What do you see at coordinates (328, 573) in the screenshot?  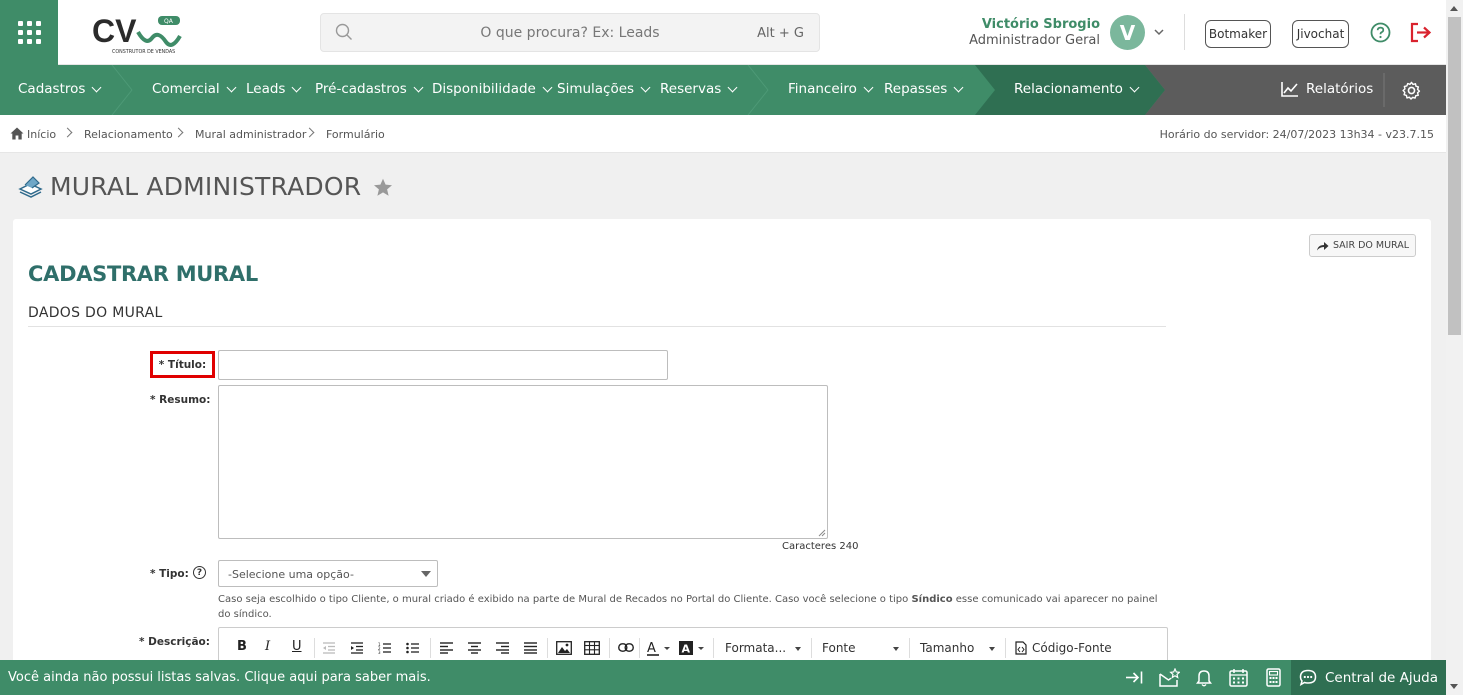 I see `tipo-select: -Selecione uma opção-` at bounding box center [328, 573].